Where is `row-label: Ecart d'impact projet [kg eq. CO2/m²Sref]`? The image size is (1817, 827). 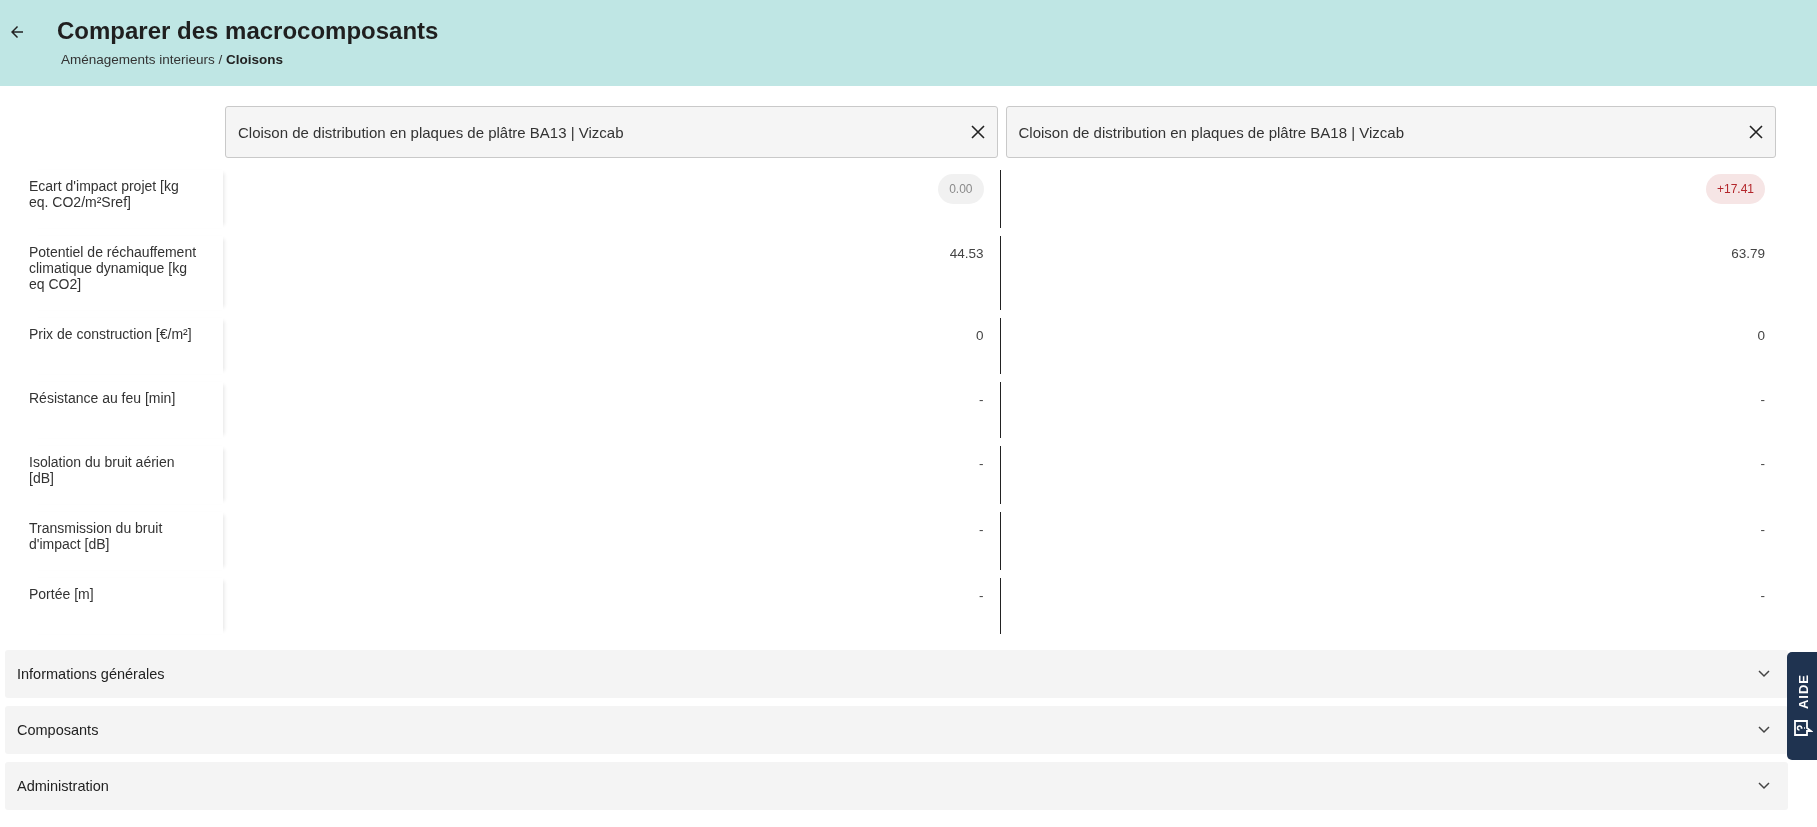
row-label: Ecart d'impact projet [kg eq. CO2/m²Sref] is located at coordinates (126, 199).